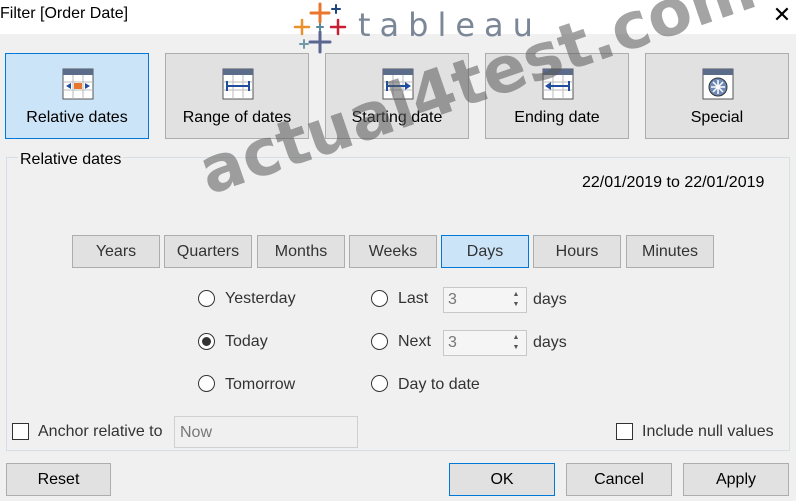 This screenshot has width=796, height=501. I want to click on close-button: ✕, so click(782, 15).